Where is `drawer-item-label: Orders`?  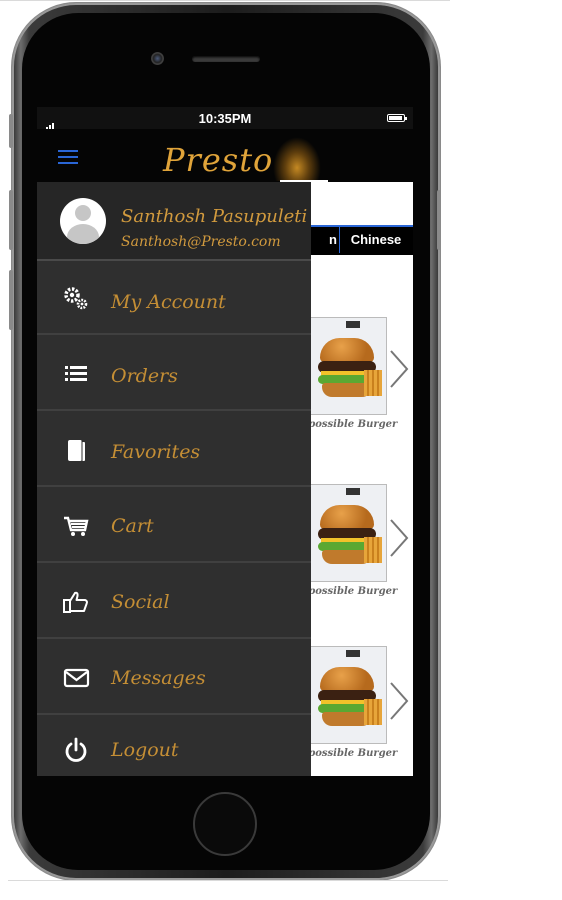 drawer-item-label: Orders is located at coordinates (144, 376).